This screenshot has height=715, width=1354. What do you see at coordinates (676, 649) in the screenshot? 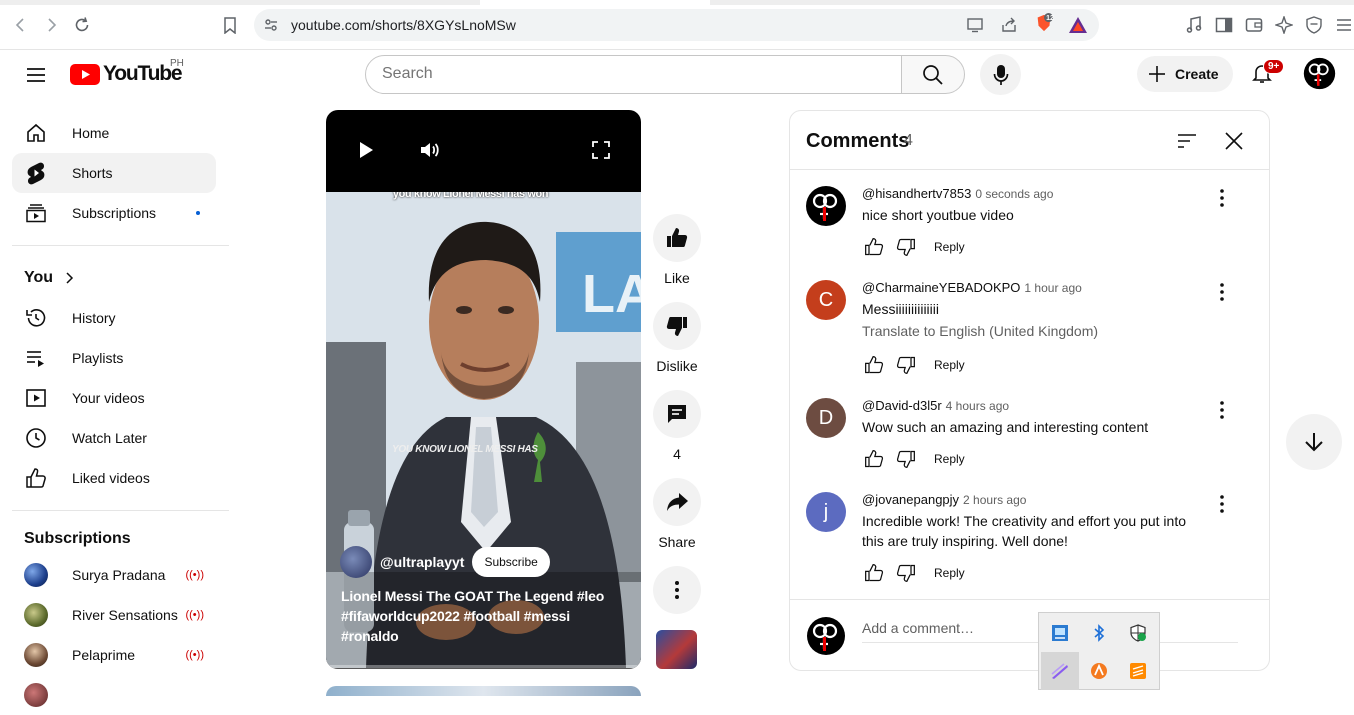
I see `sound-thumbnail` at bounding box center [676, 649].